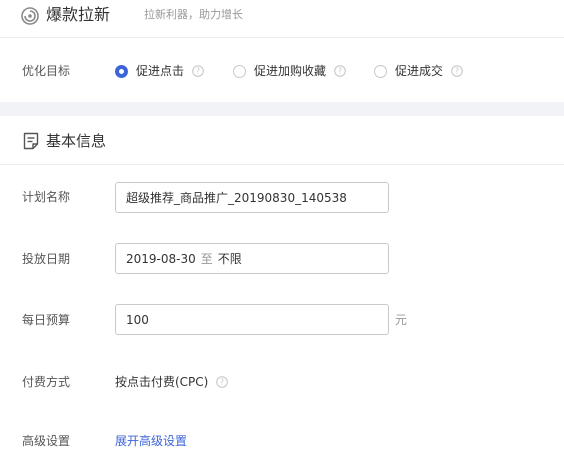 This screenshot has width=564, height=455. I want to click on radio-label: 促进点击, so click(160, 71).